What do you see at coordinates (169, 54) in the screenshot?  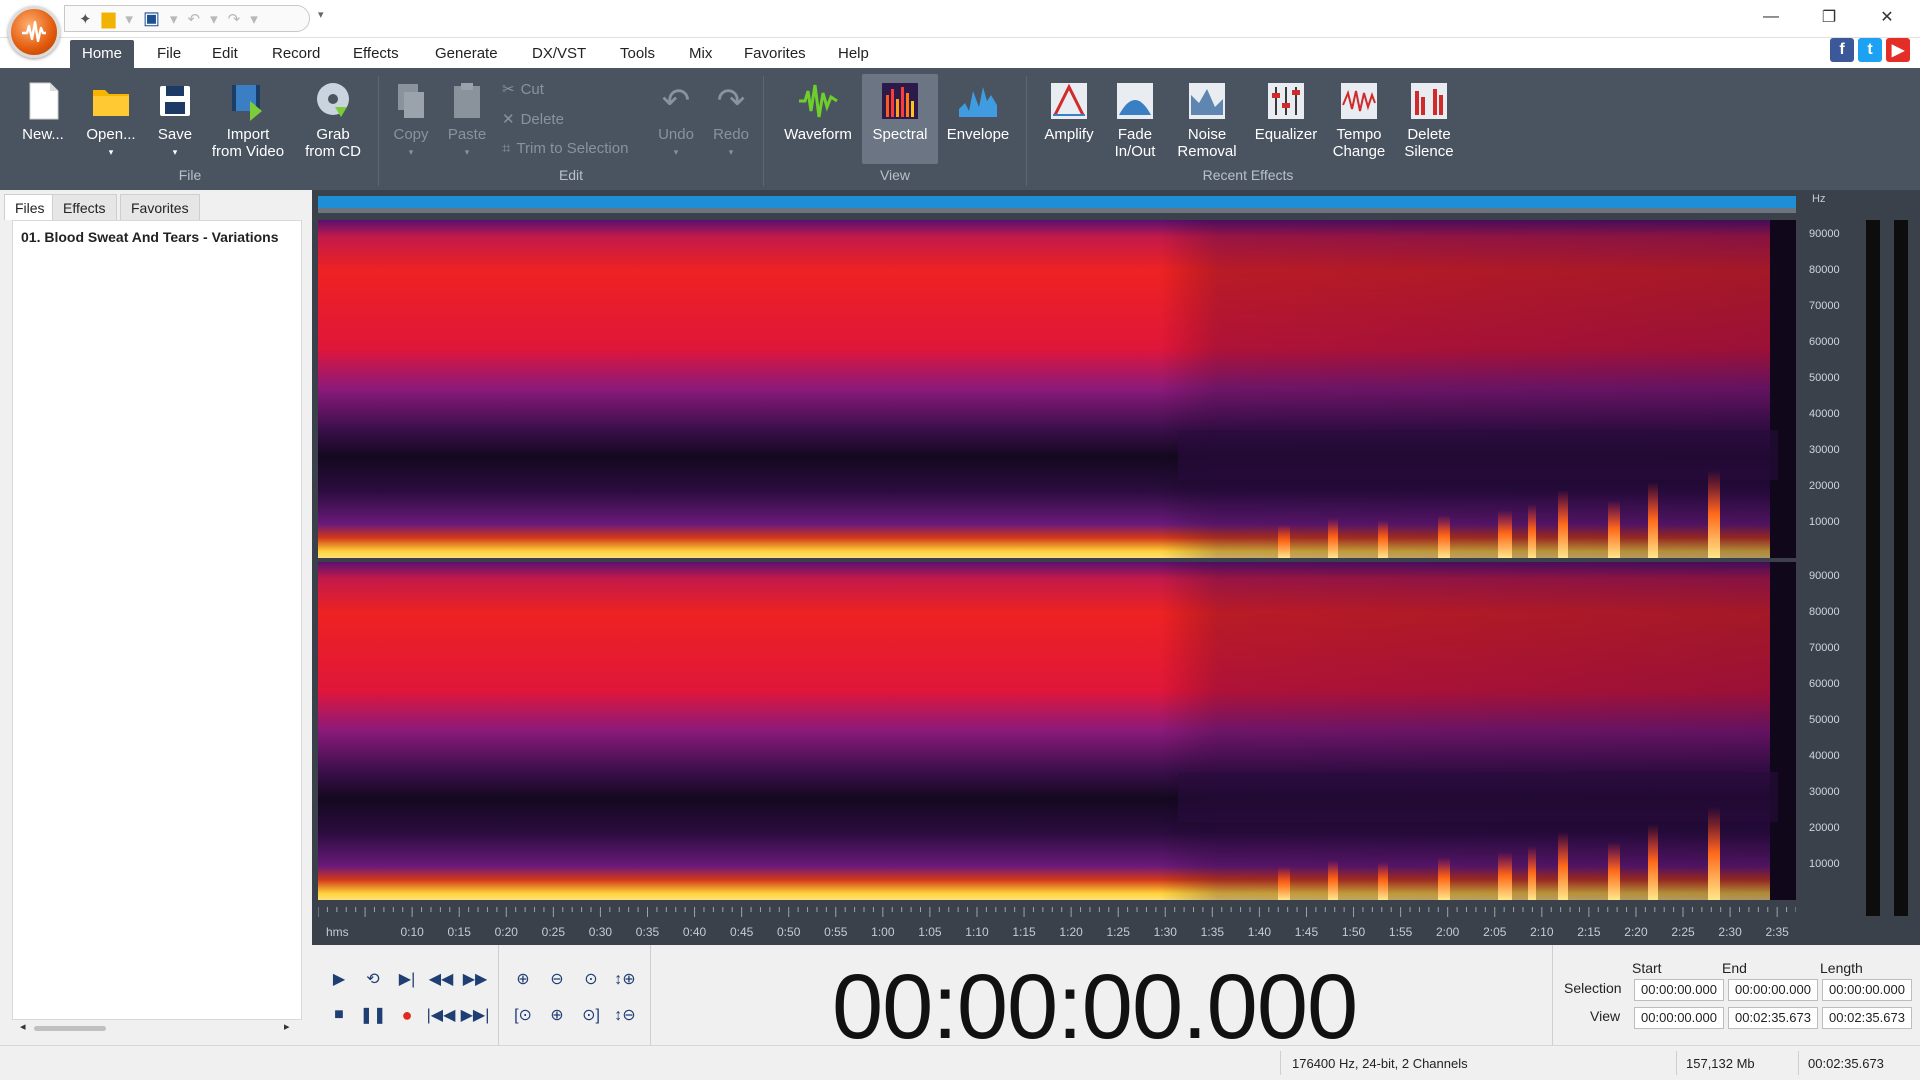 I see `tab-file: File` at bounding box center [169, 54].